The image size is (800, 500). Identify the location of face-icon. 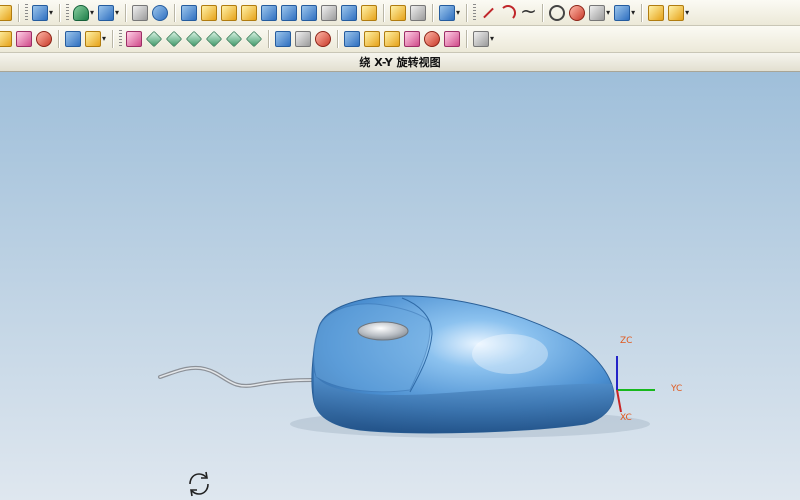
(398, 12).